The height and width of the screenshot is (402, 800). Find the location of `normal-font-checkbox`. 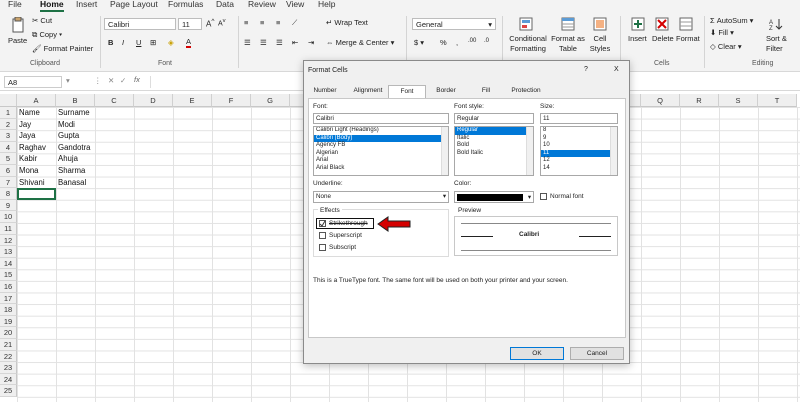

normal-font-checkbox is located at coordinates (543, 196).